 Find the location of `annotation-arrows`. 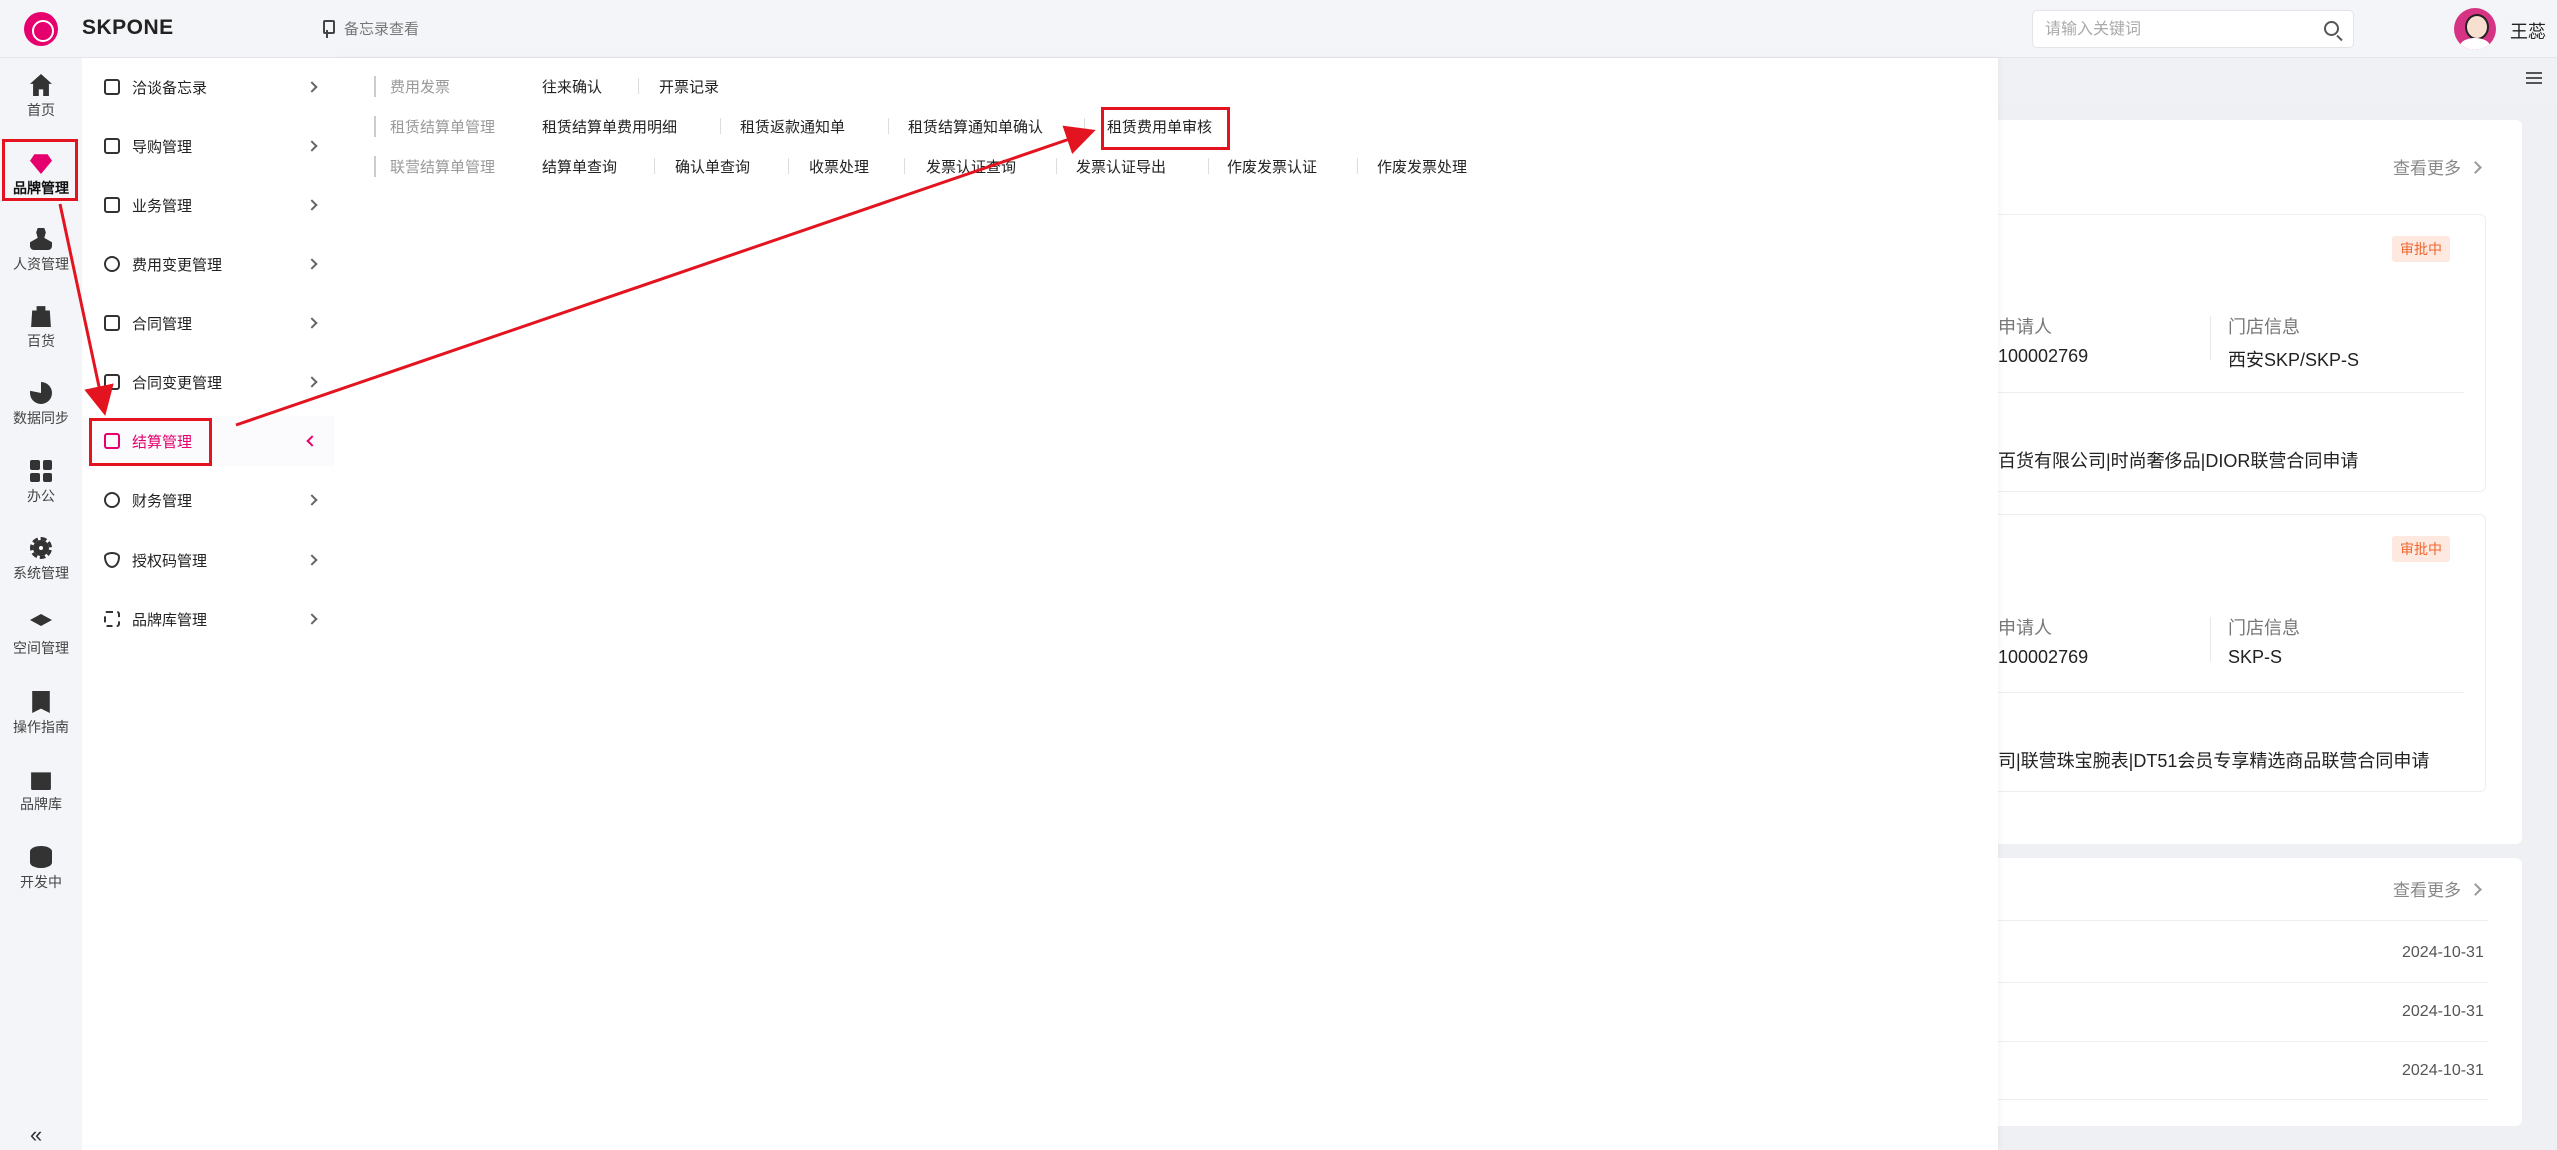

annotation-arrows is located at coordinates (577, 276).